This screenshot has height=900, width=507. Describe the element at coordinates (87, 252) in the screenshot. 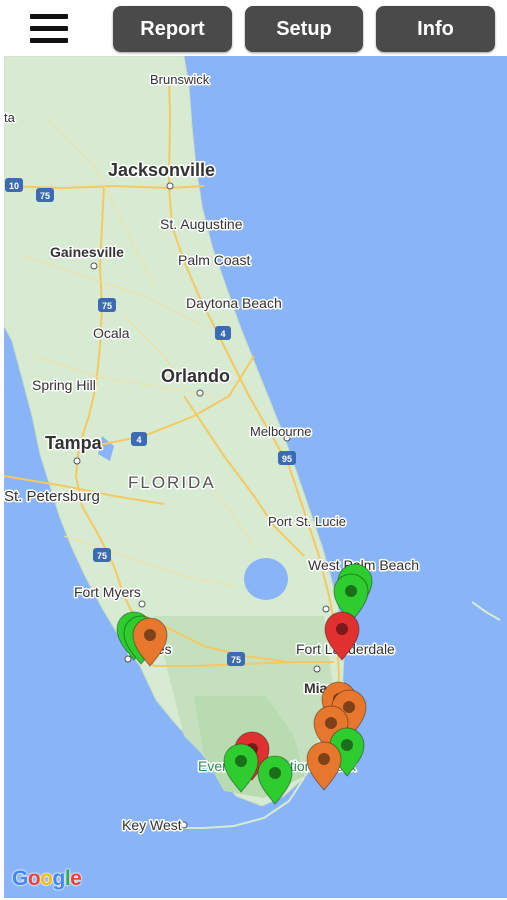

I see `city-label: Gainesville` at that location.